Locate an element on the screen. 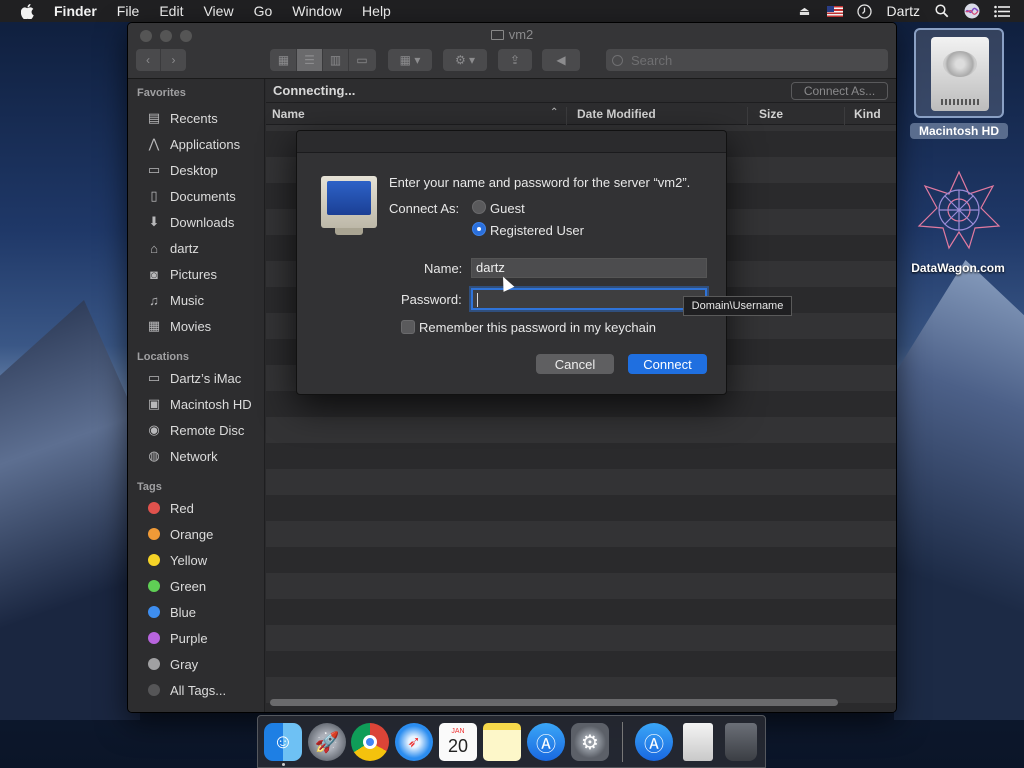  sidebar-tag-yellow: Yellow is located at coordinates (196, 560).